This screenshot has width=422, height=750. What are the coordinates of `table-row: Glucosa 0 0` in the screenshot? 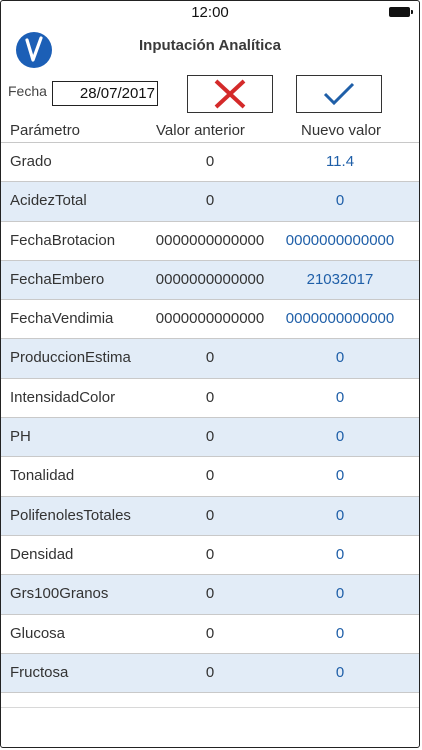 It's located at (210, 634).